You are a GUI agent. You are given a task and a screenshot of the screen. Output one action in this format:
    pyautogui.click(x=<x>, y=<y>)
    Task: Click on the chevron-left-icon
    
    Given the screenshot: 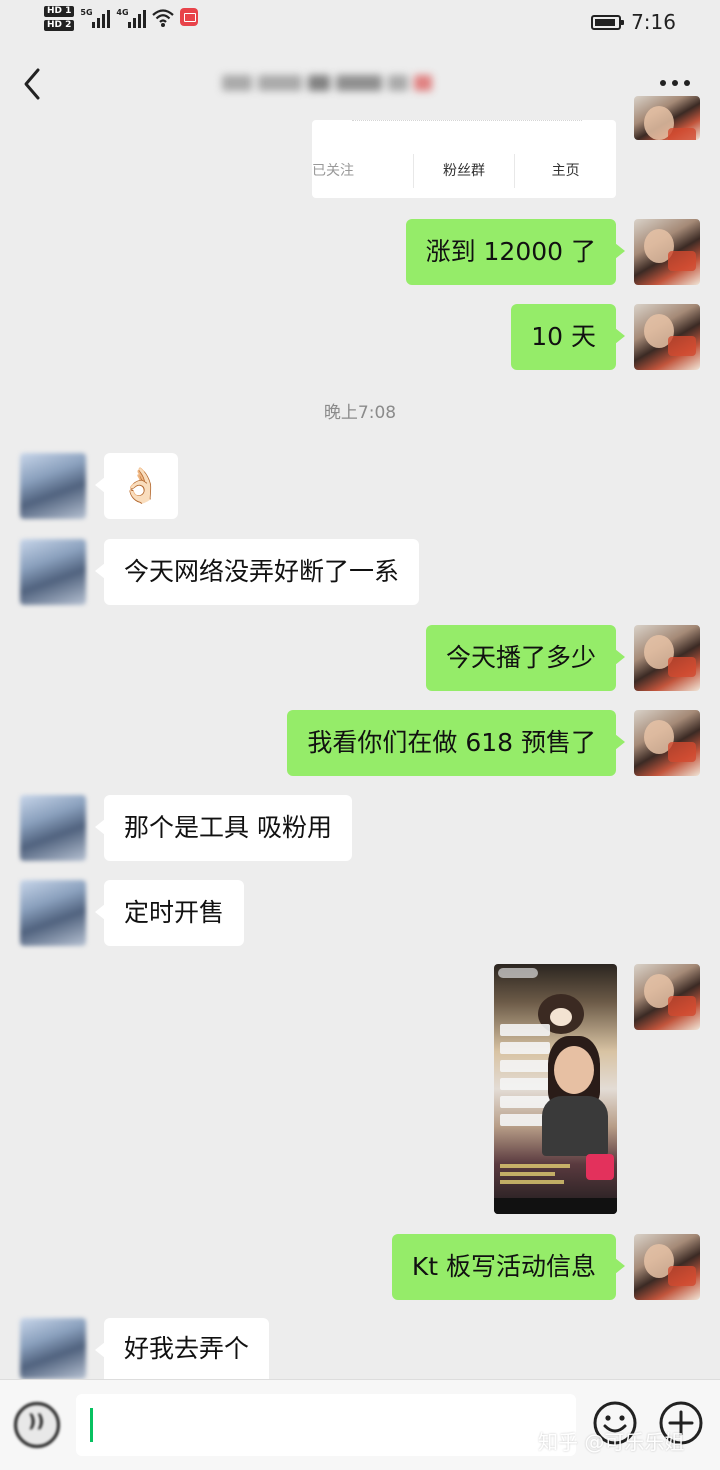 What is the action you would take?
    pyautogui.click(x=33, y=84)
    